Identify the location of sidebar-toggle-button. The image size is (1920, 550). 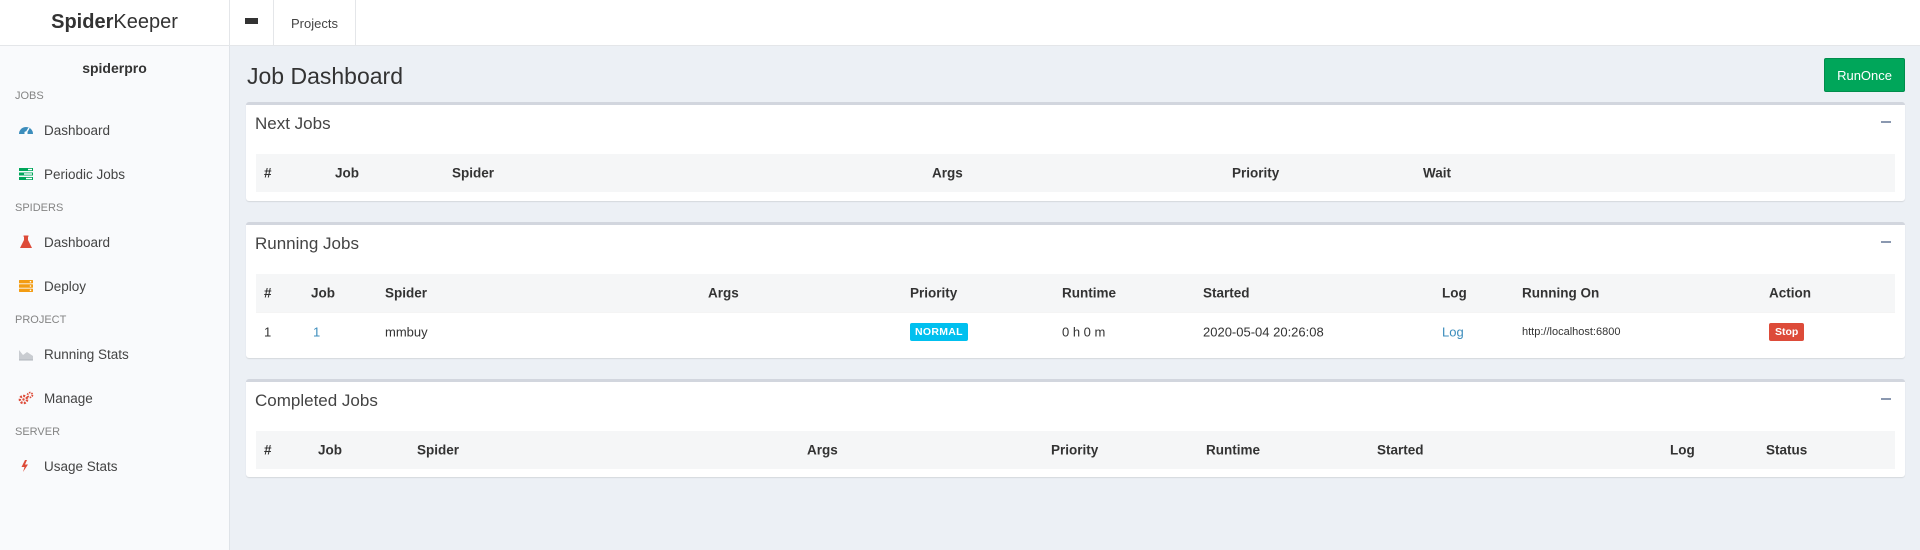
(252, 23).